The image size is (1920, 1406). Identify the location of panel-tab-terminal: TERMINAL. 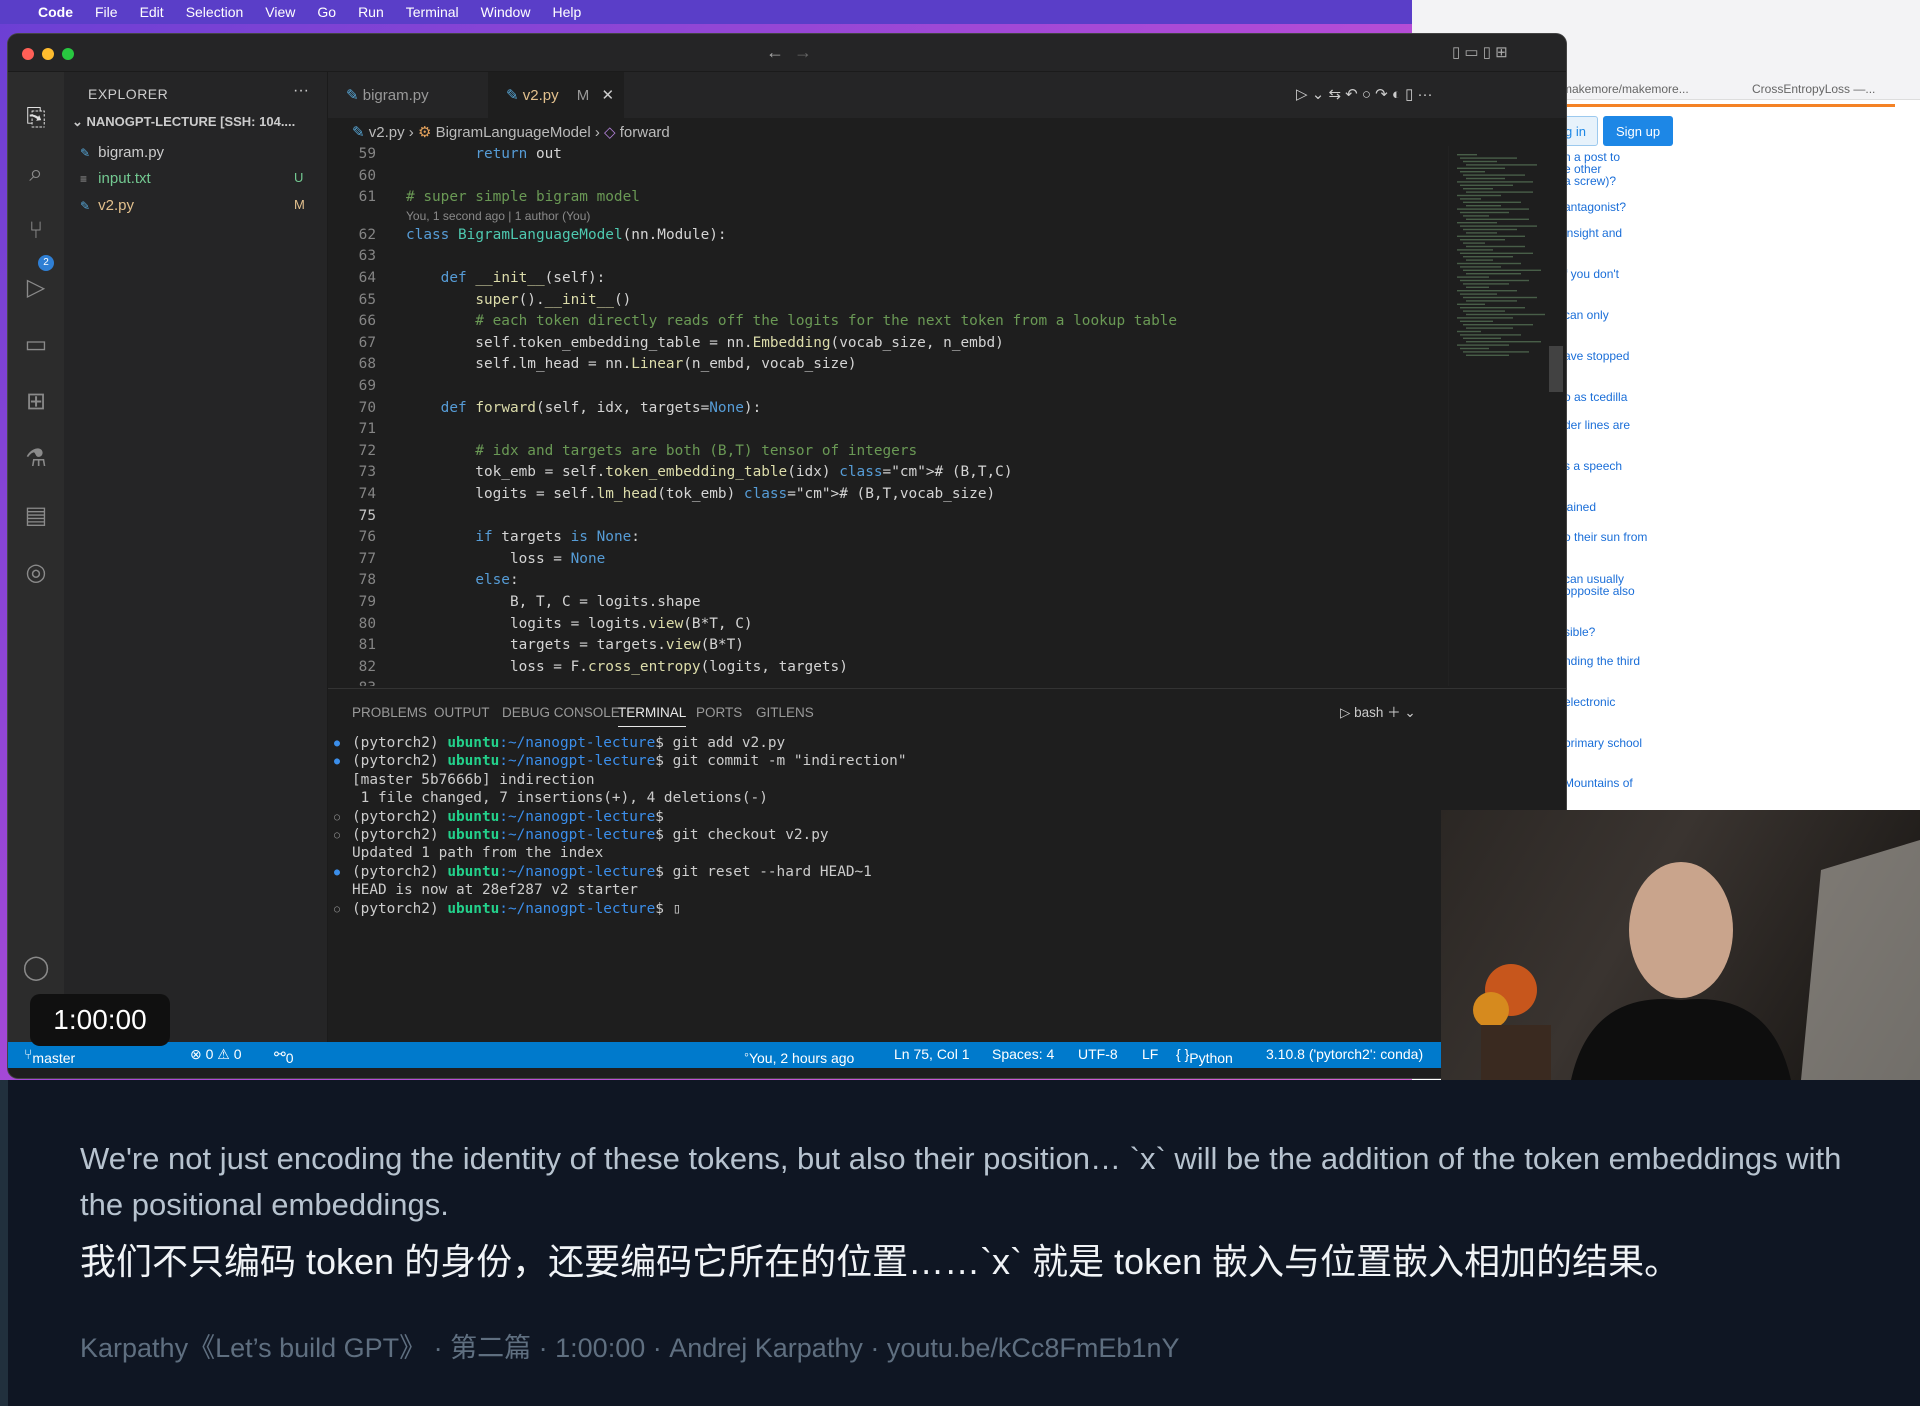
(652, 716).